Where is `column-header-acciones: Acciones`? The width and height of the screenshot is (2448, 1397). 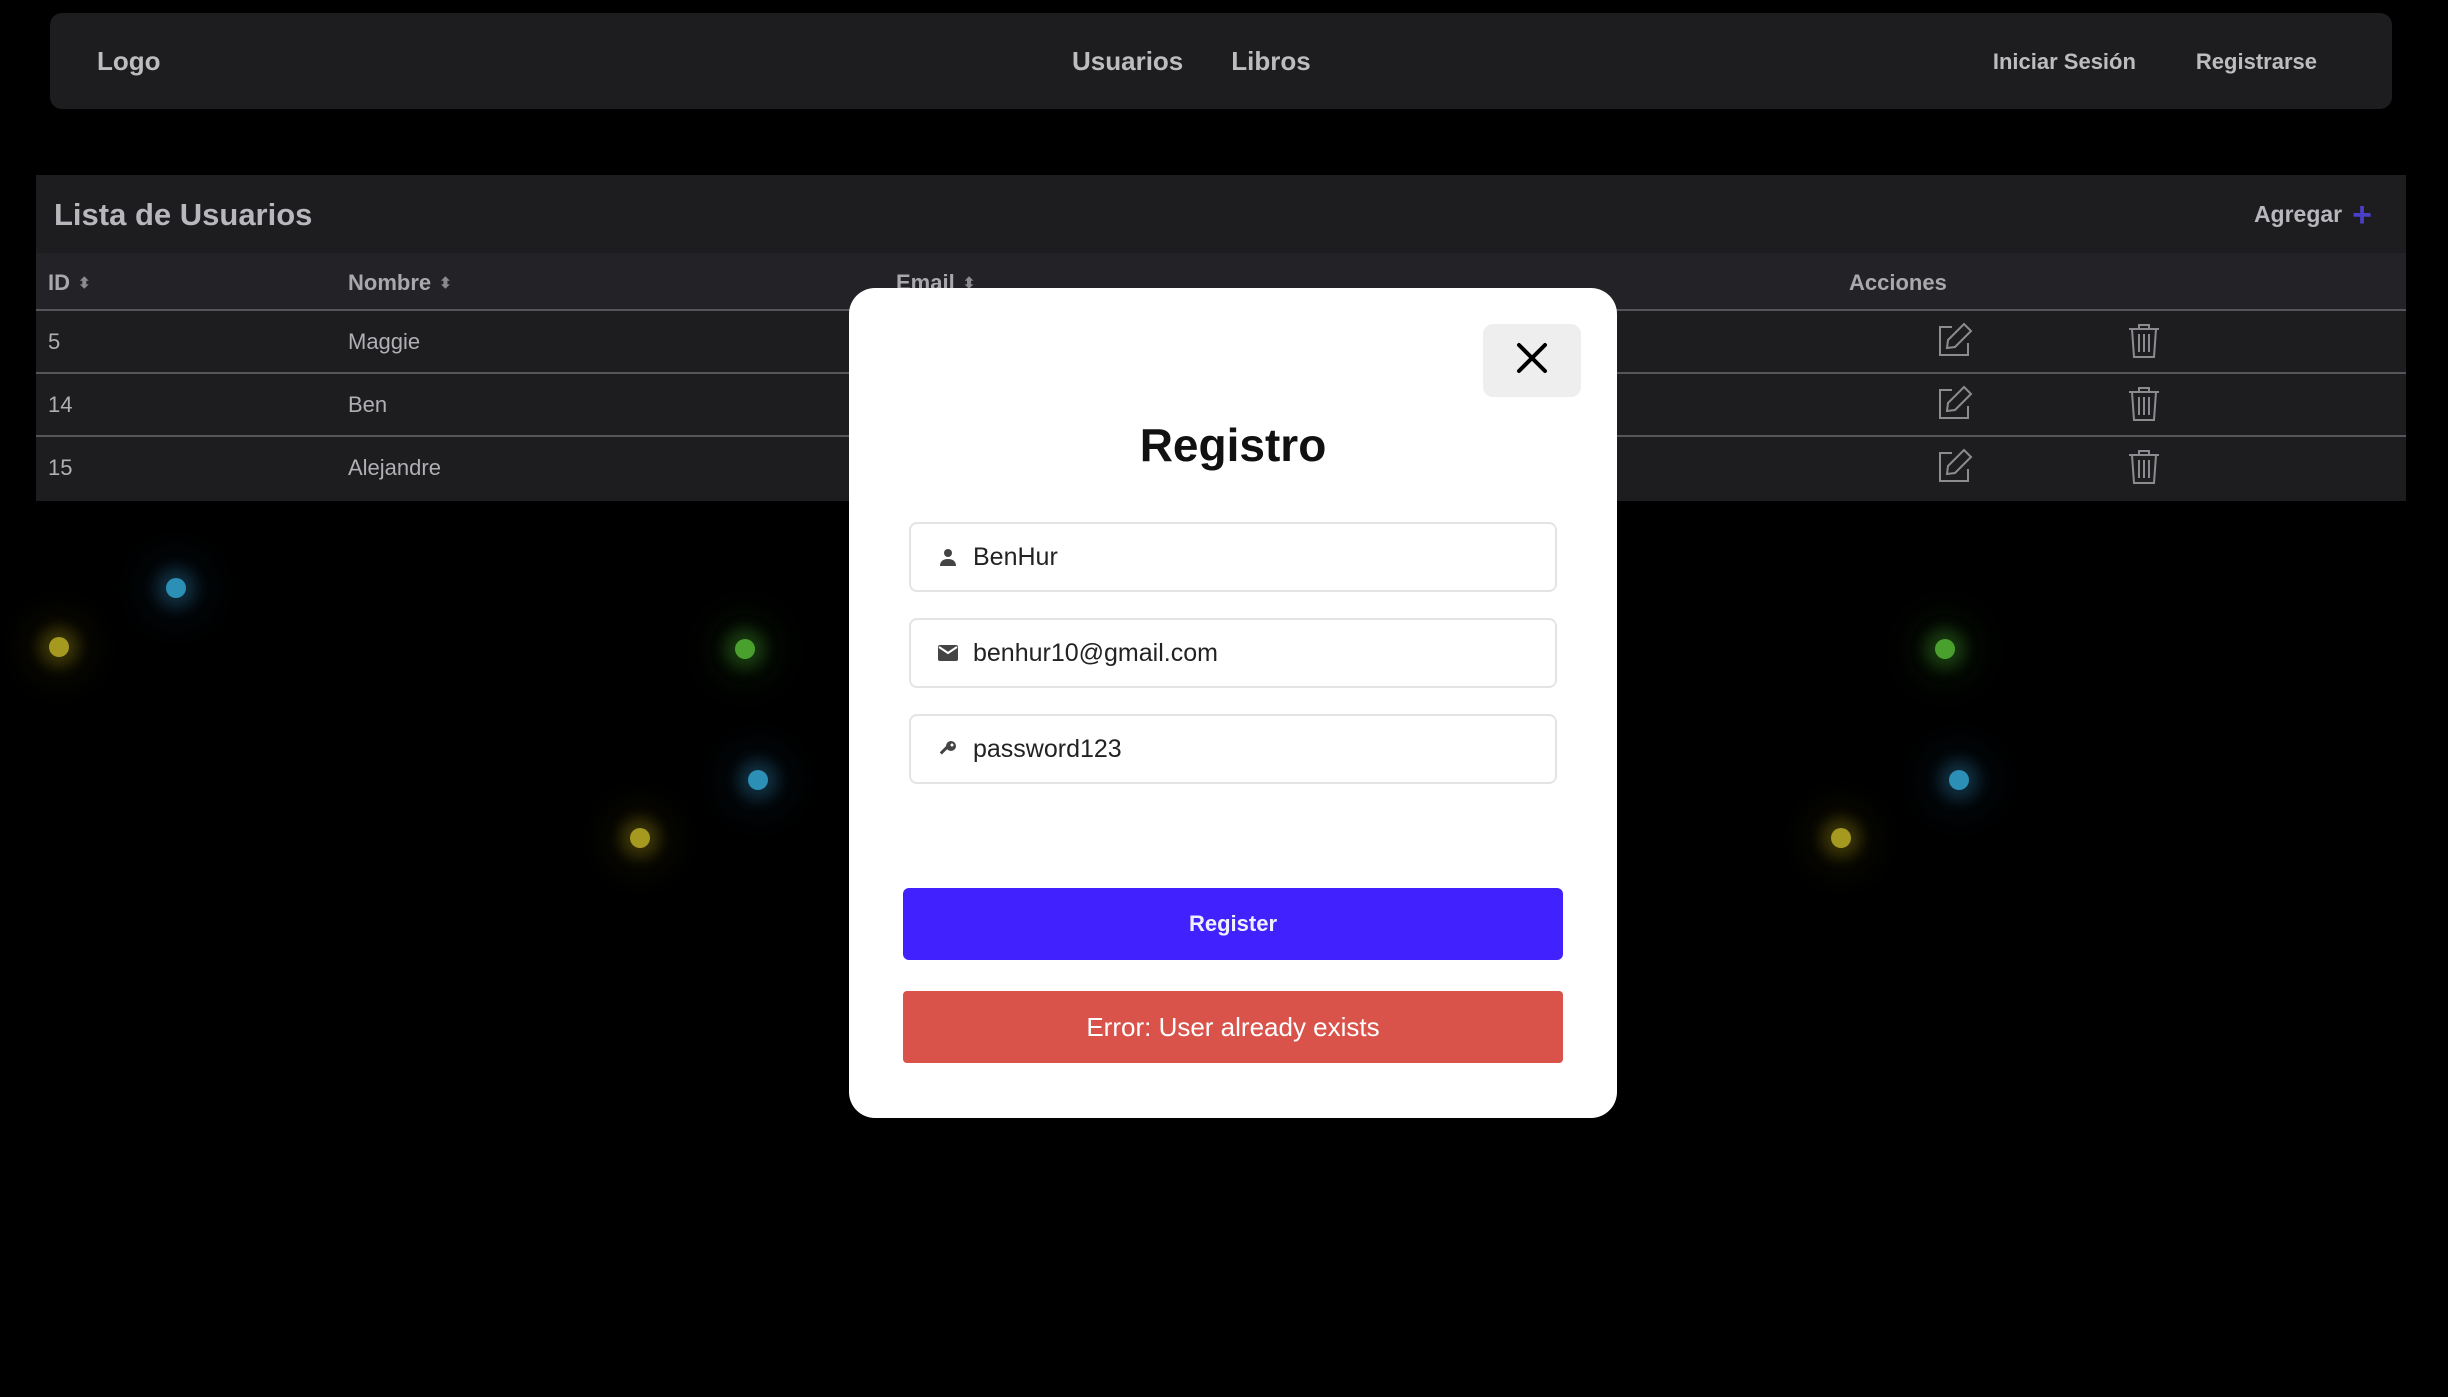 column-header-acciones: Acciones is located at coordinates (1898, 283).